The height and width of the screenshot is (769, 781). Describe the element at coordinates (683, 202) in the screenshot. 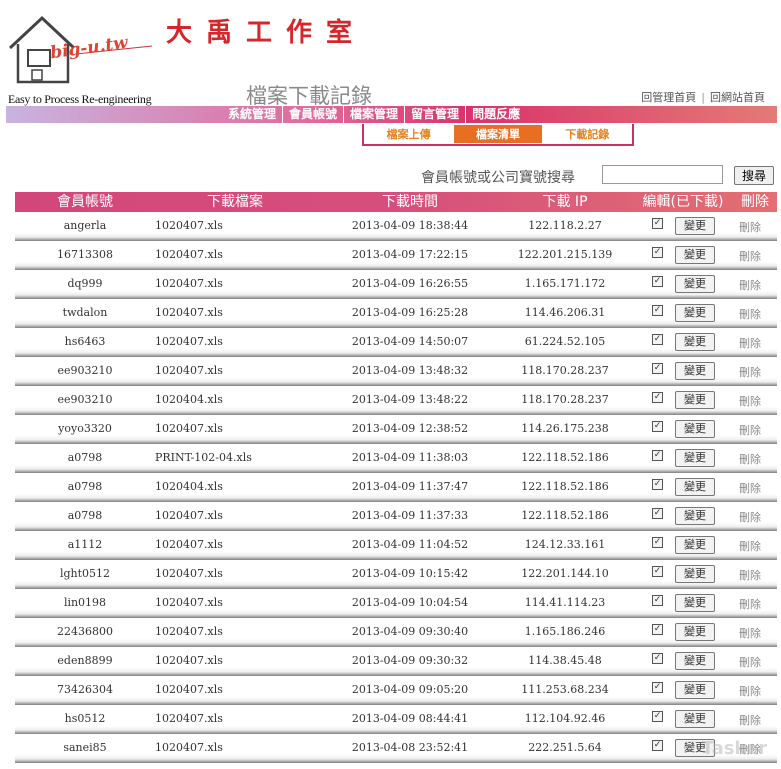

I see `header-edit: 編輯(已下載)` at that location.